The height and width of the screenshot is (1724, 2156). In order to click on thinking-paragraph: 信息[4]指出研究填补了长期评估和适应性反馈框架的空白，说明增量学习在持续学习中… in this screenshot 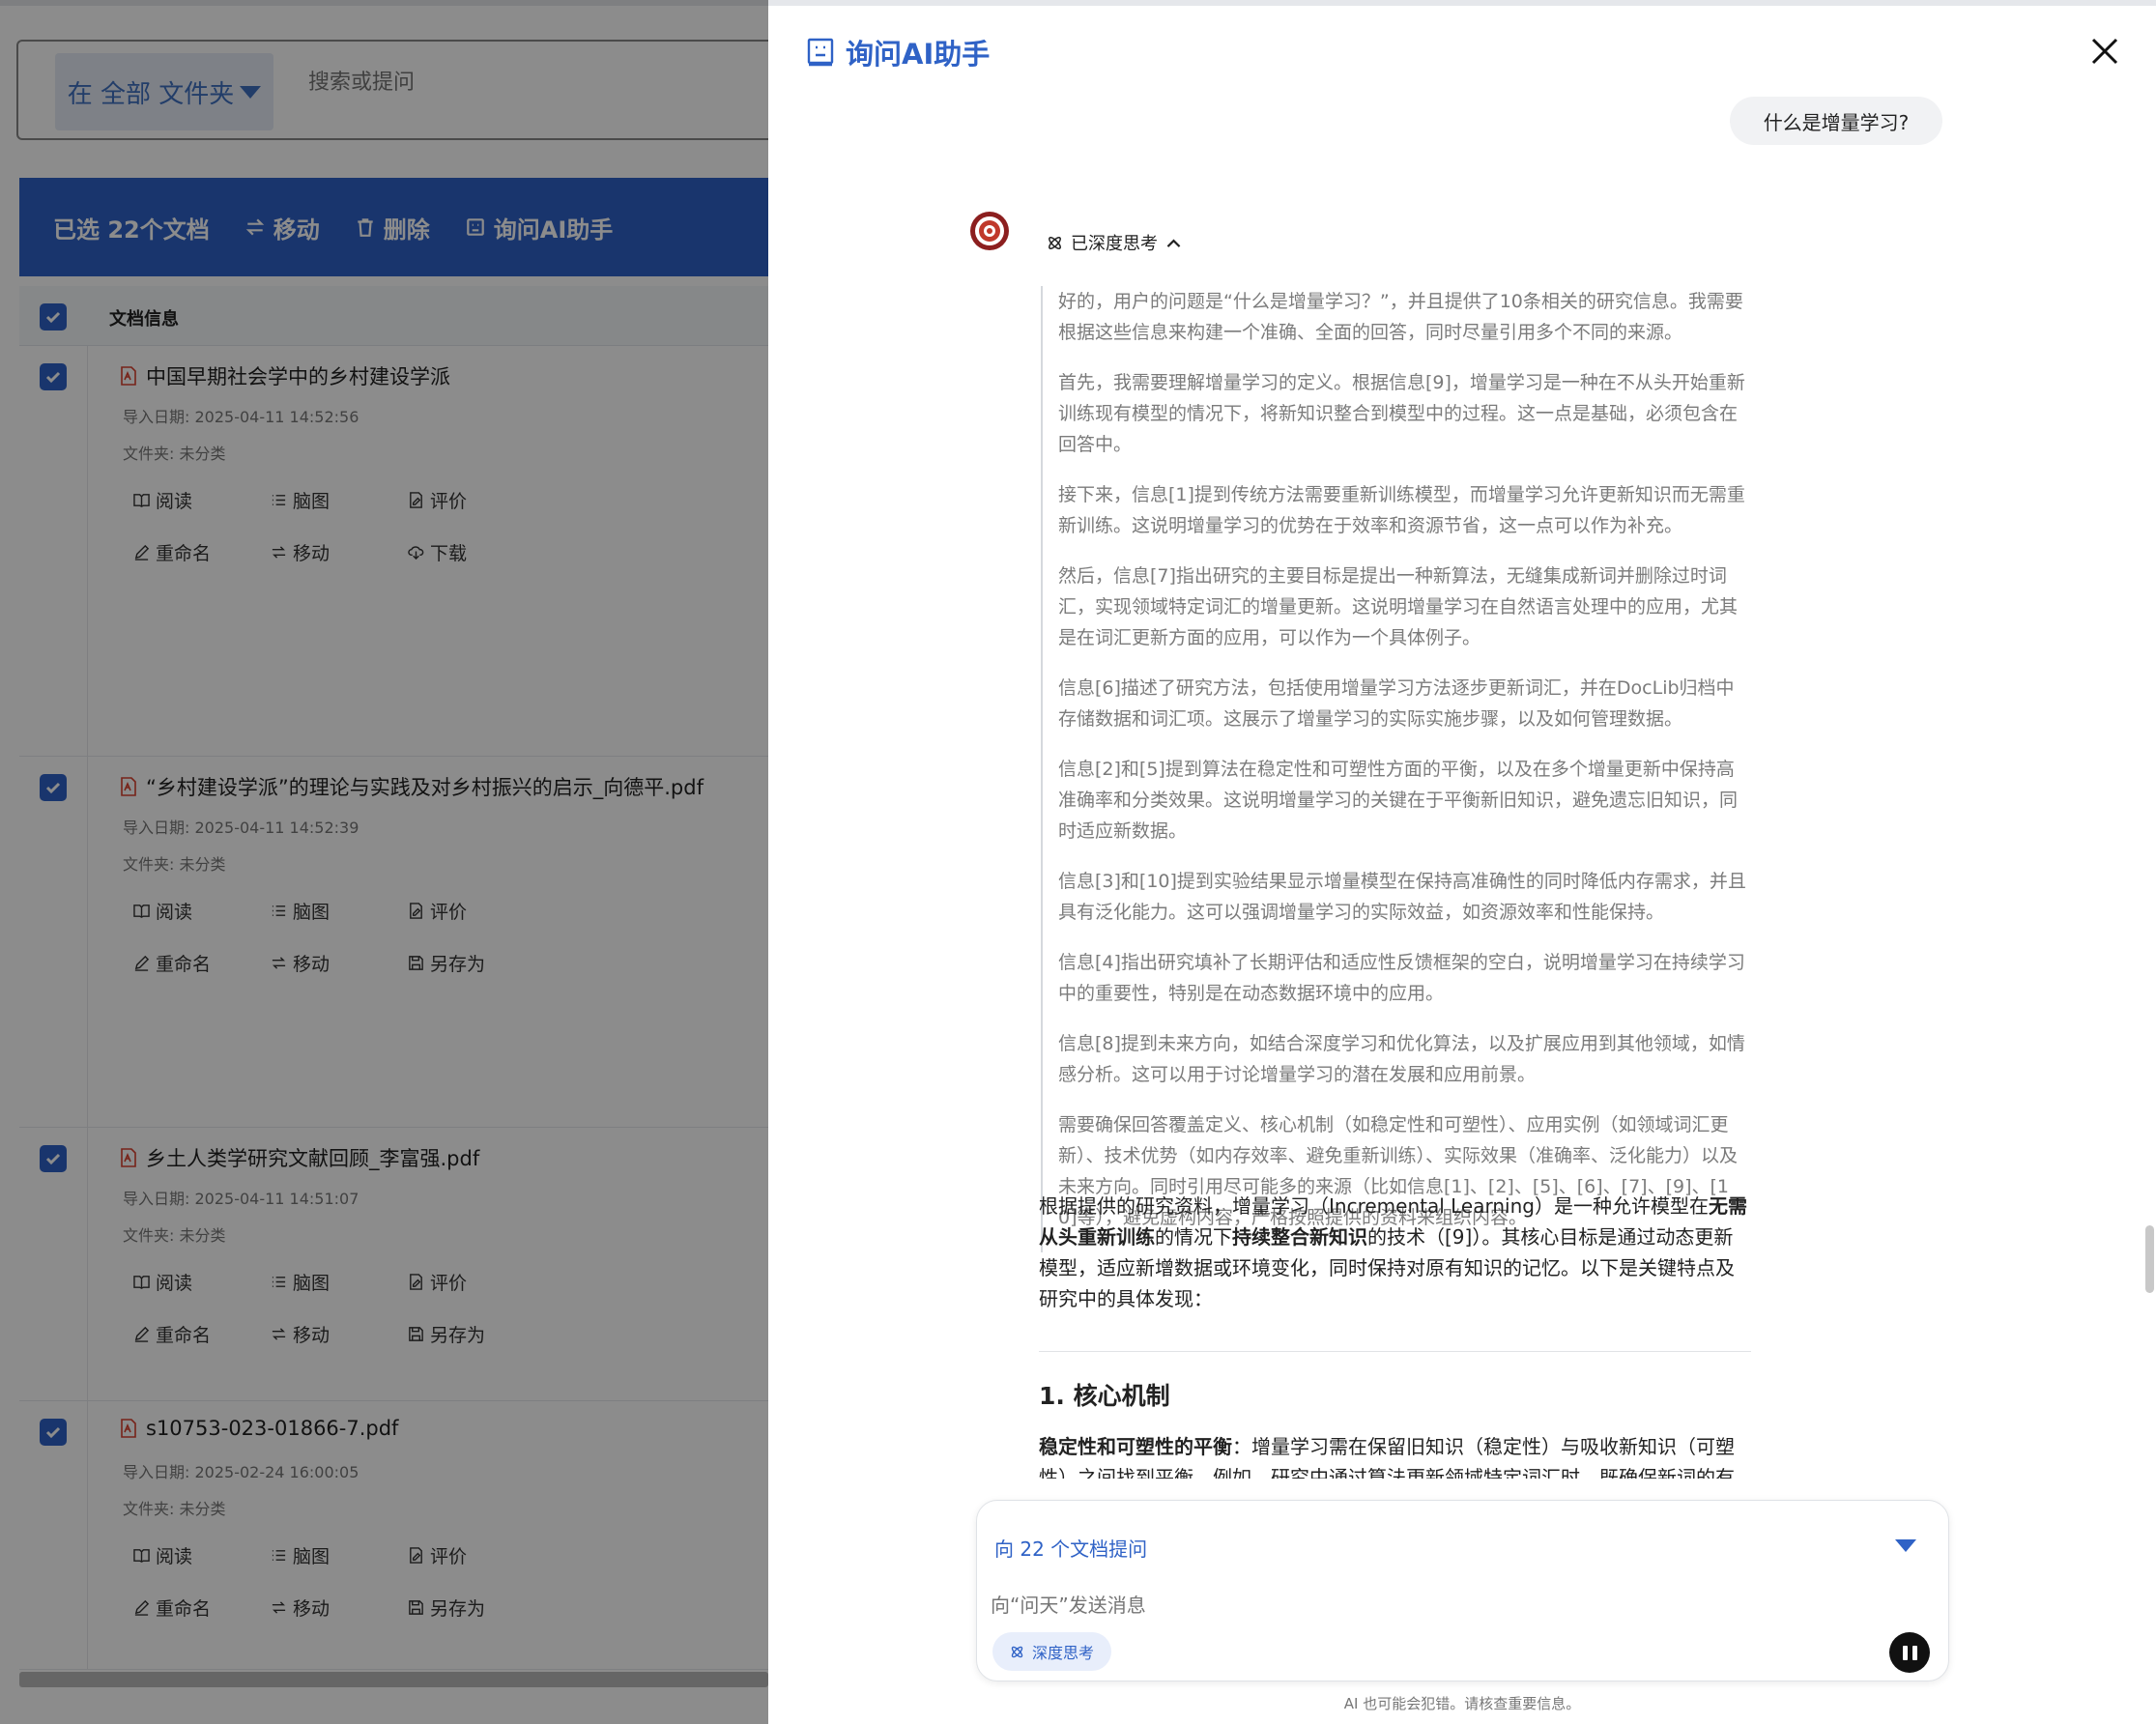, I will do `click(1401, 978)`.